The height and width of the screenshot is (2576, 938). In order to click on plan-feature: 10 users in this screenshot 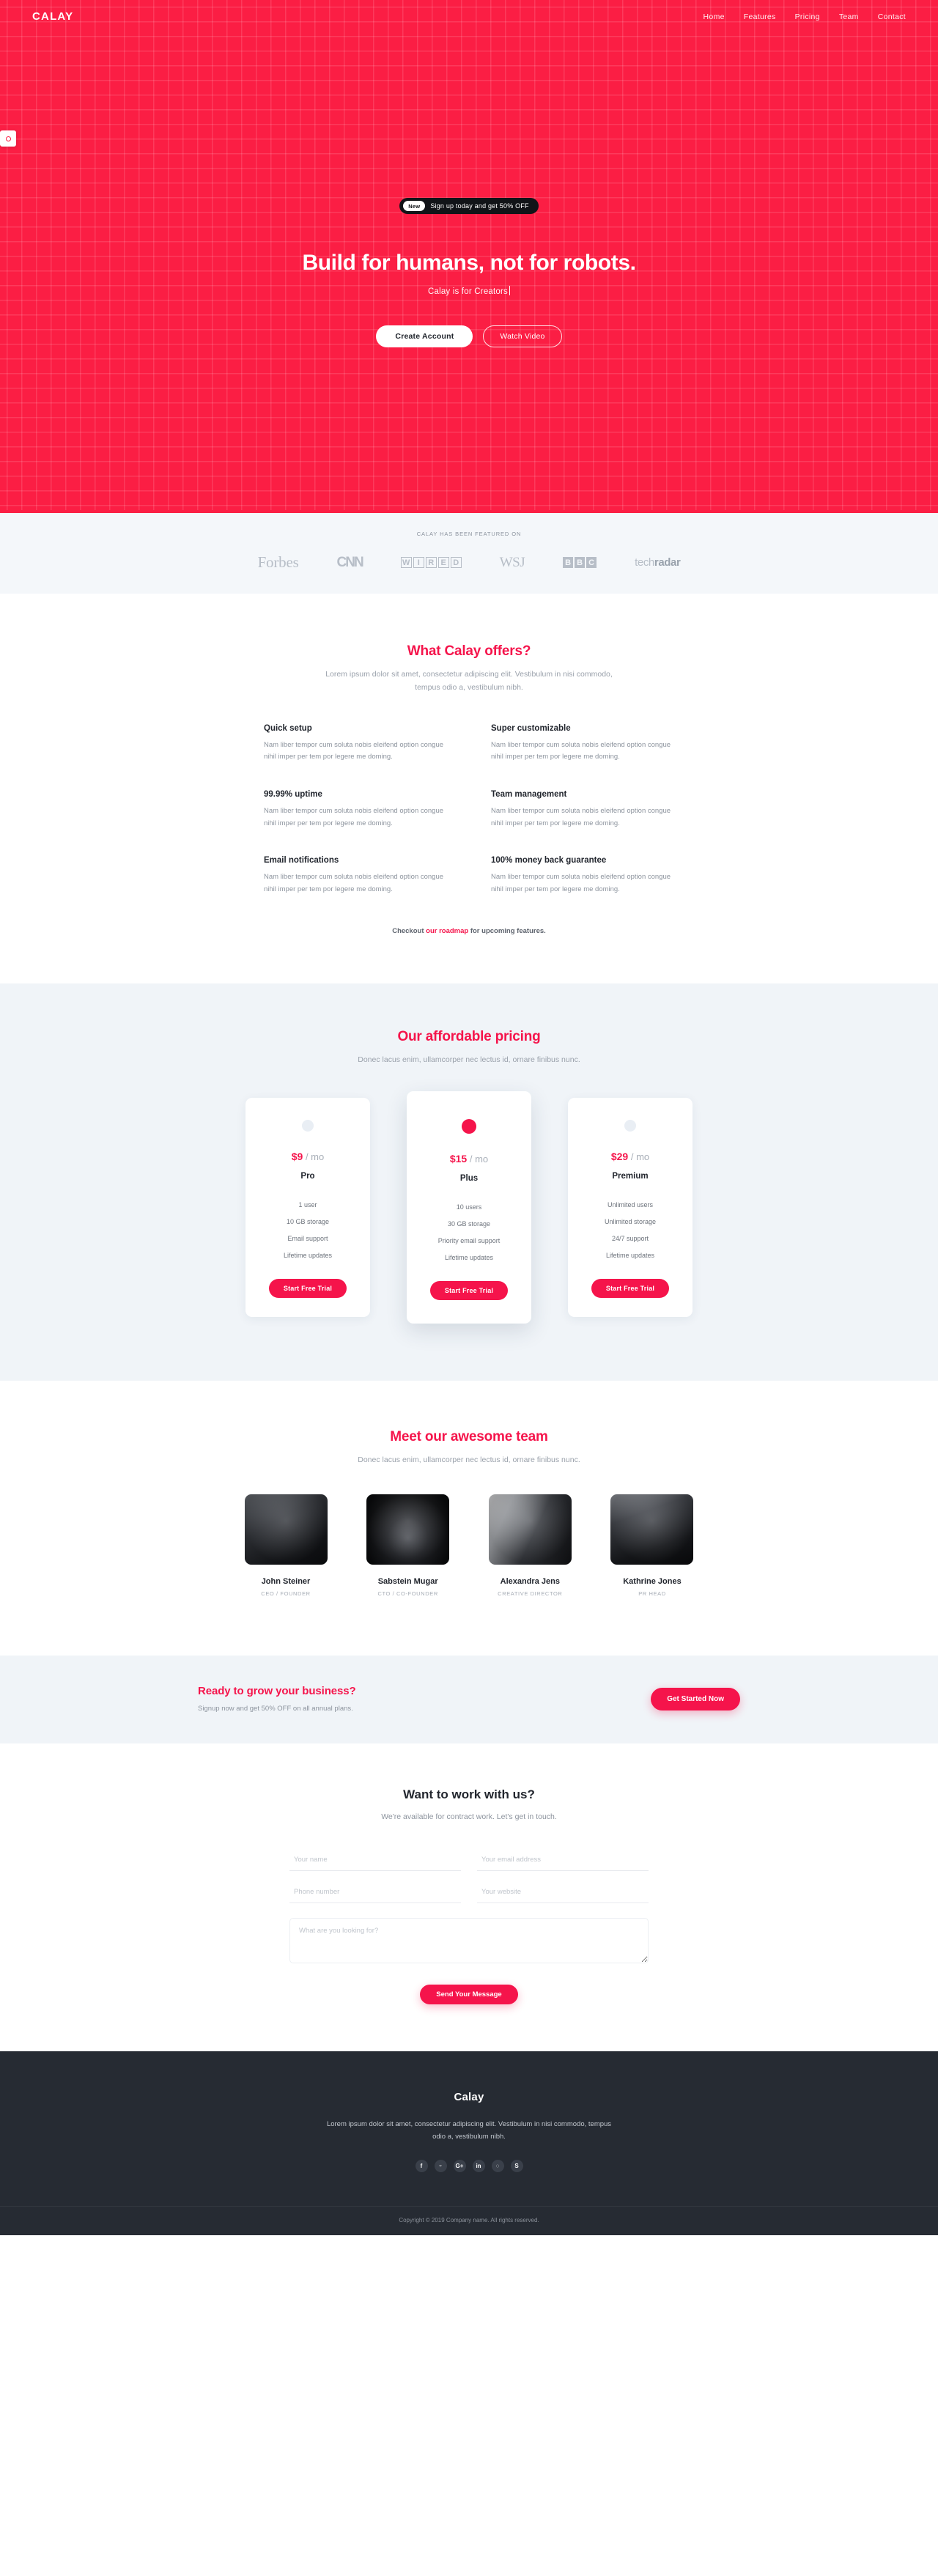, I will do `click(469, 1207)`.